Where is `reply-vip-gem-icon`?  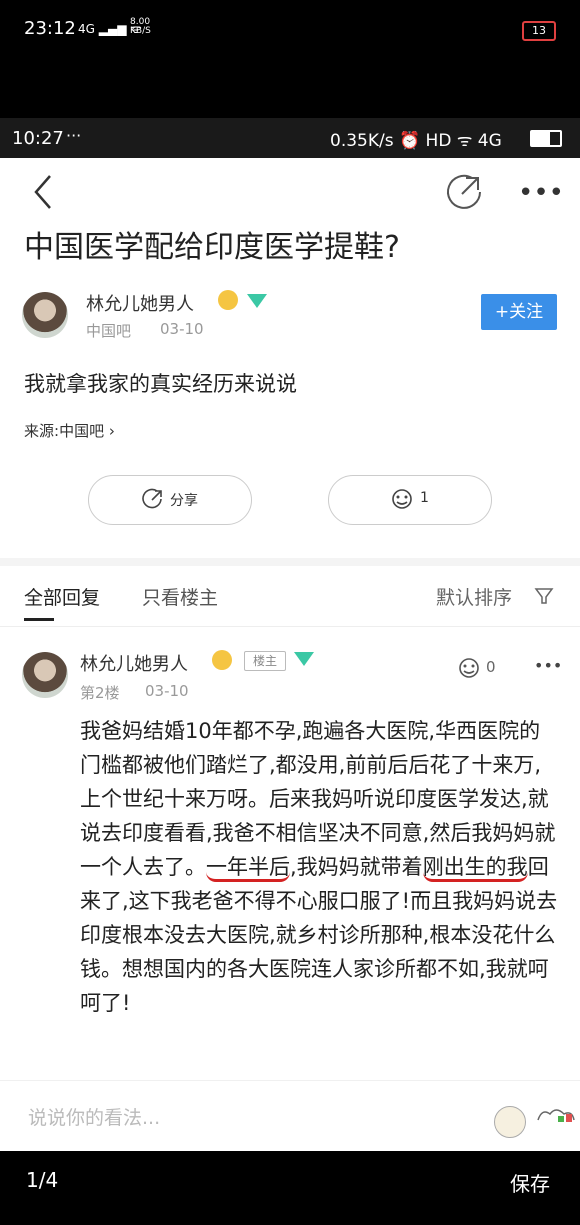 reply-vip-gem-icon is located at coordinates (304, 659).